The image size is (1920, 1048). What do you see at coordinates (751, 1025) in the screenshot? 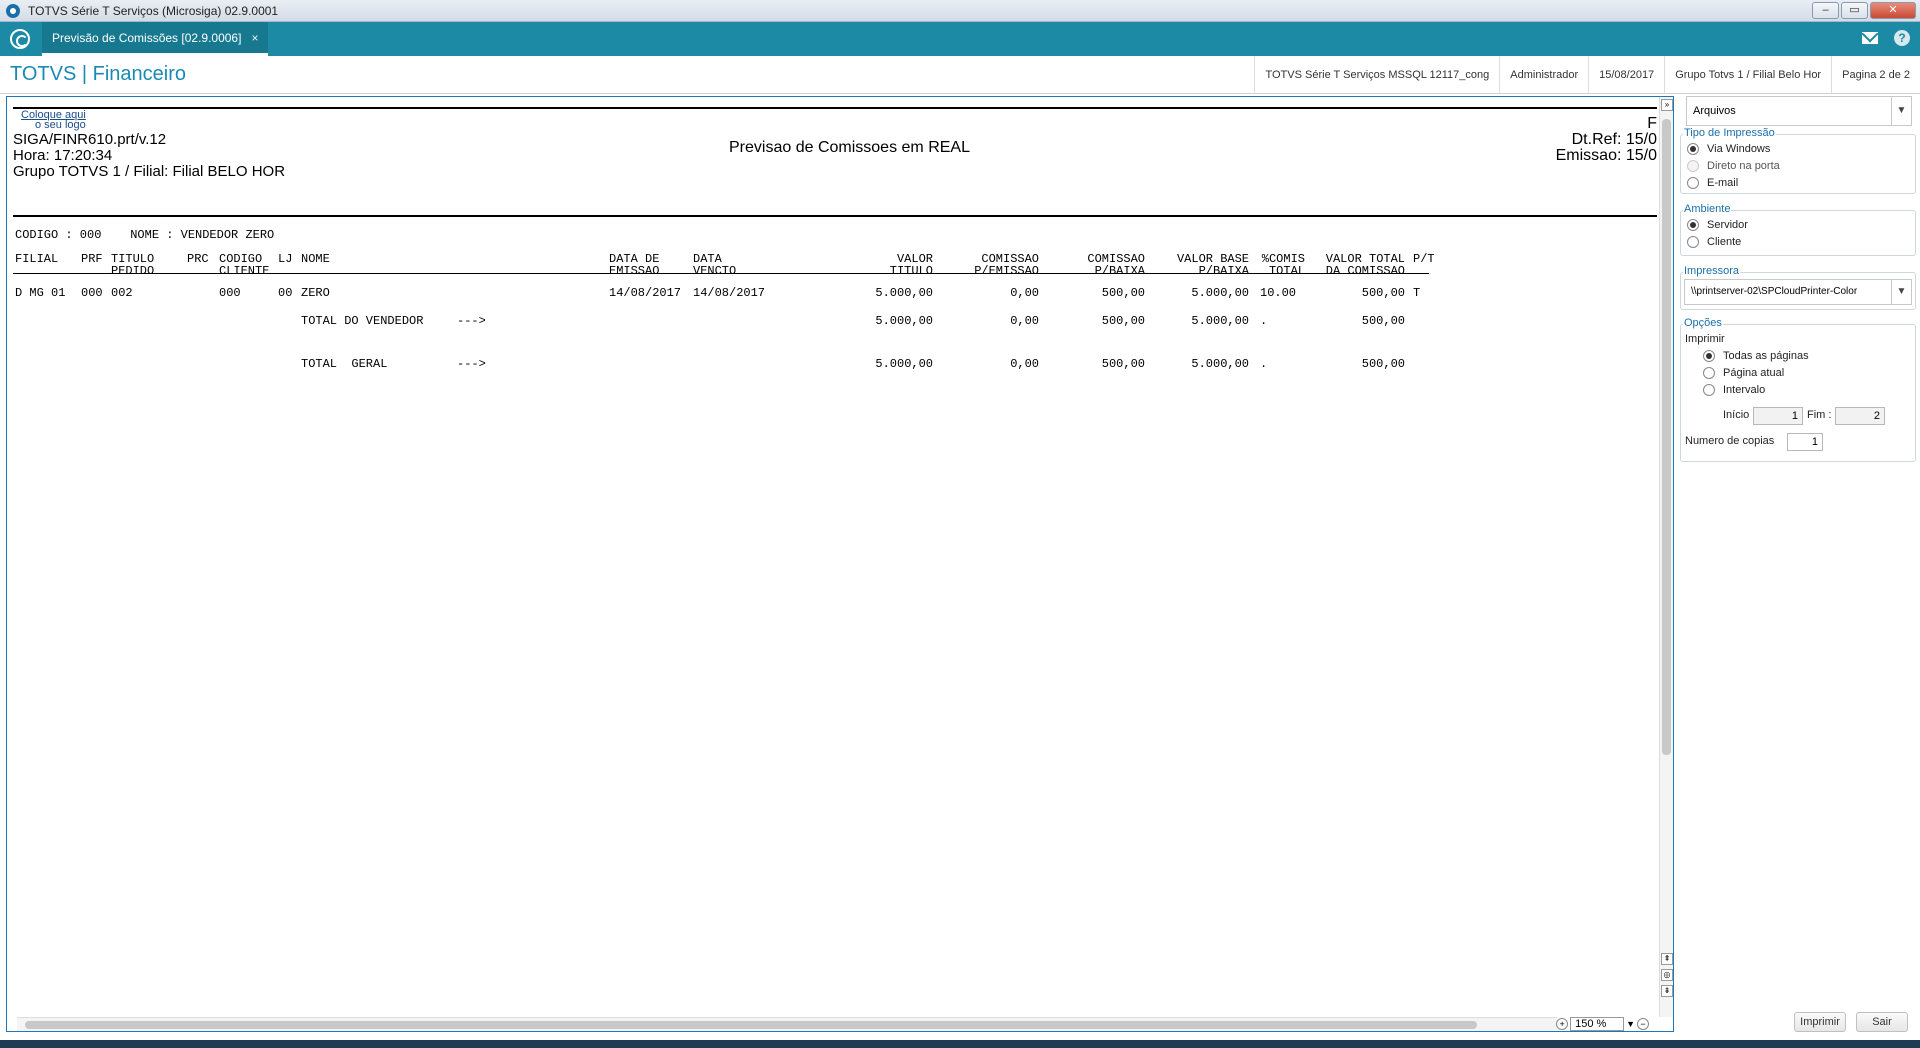
I see `horizontal-scroll-thumb` at bounding box center [751, 1025].